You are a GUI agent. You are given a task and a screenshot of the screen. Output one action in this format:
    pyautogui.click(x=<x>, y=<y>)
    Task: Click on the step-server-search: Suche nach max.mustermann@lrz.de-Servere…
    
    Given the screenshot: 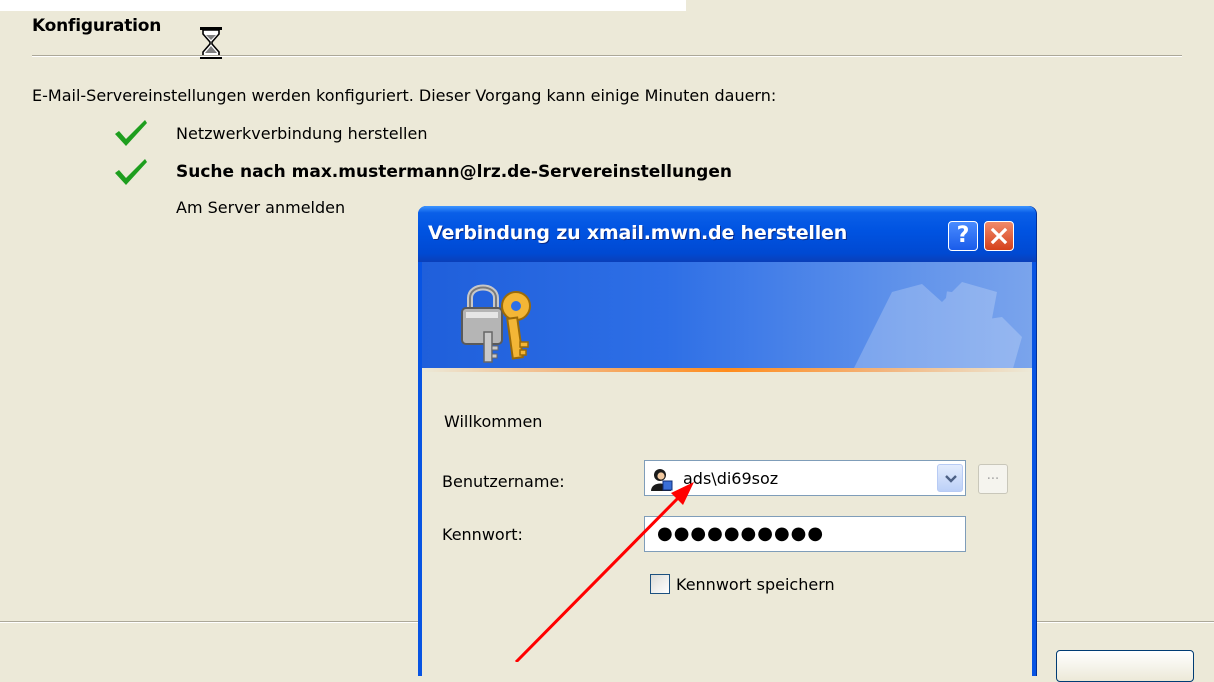 What is the action you would take?
    pyautogui.click(x=454, y=172)
    